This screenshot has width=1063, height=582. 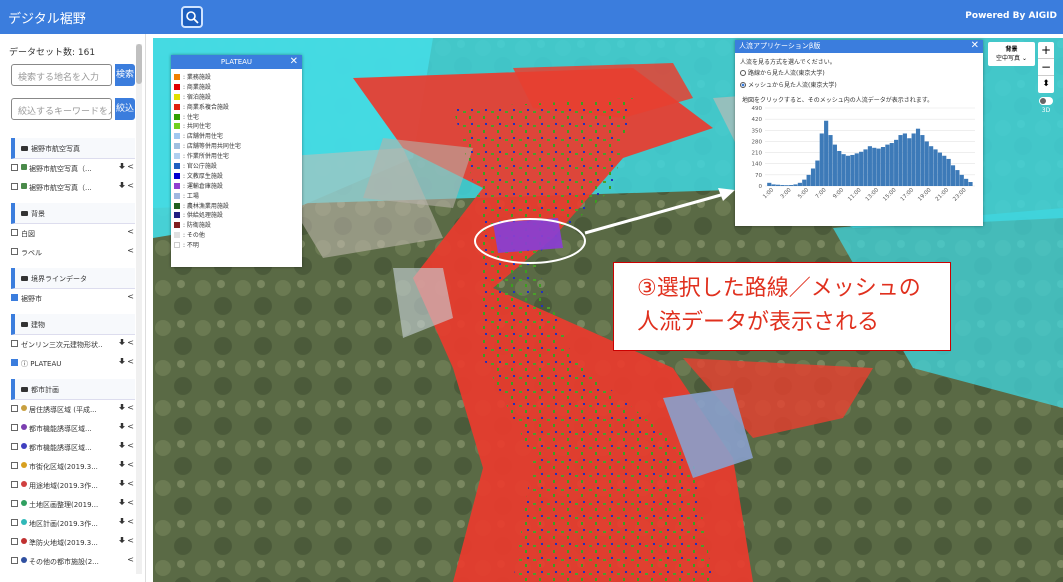 I want to click on compass-icon: ⬍, so click(x=1046, y=84).